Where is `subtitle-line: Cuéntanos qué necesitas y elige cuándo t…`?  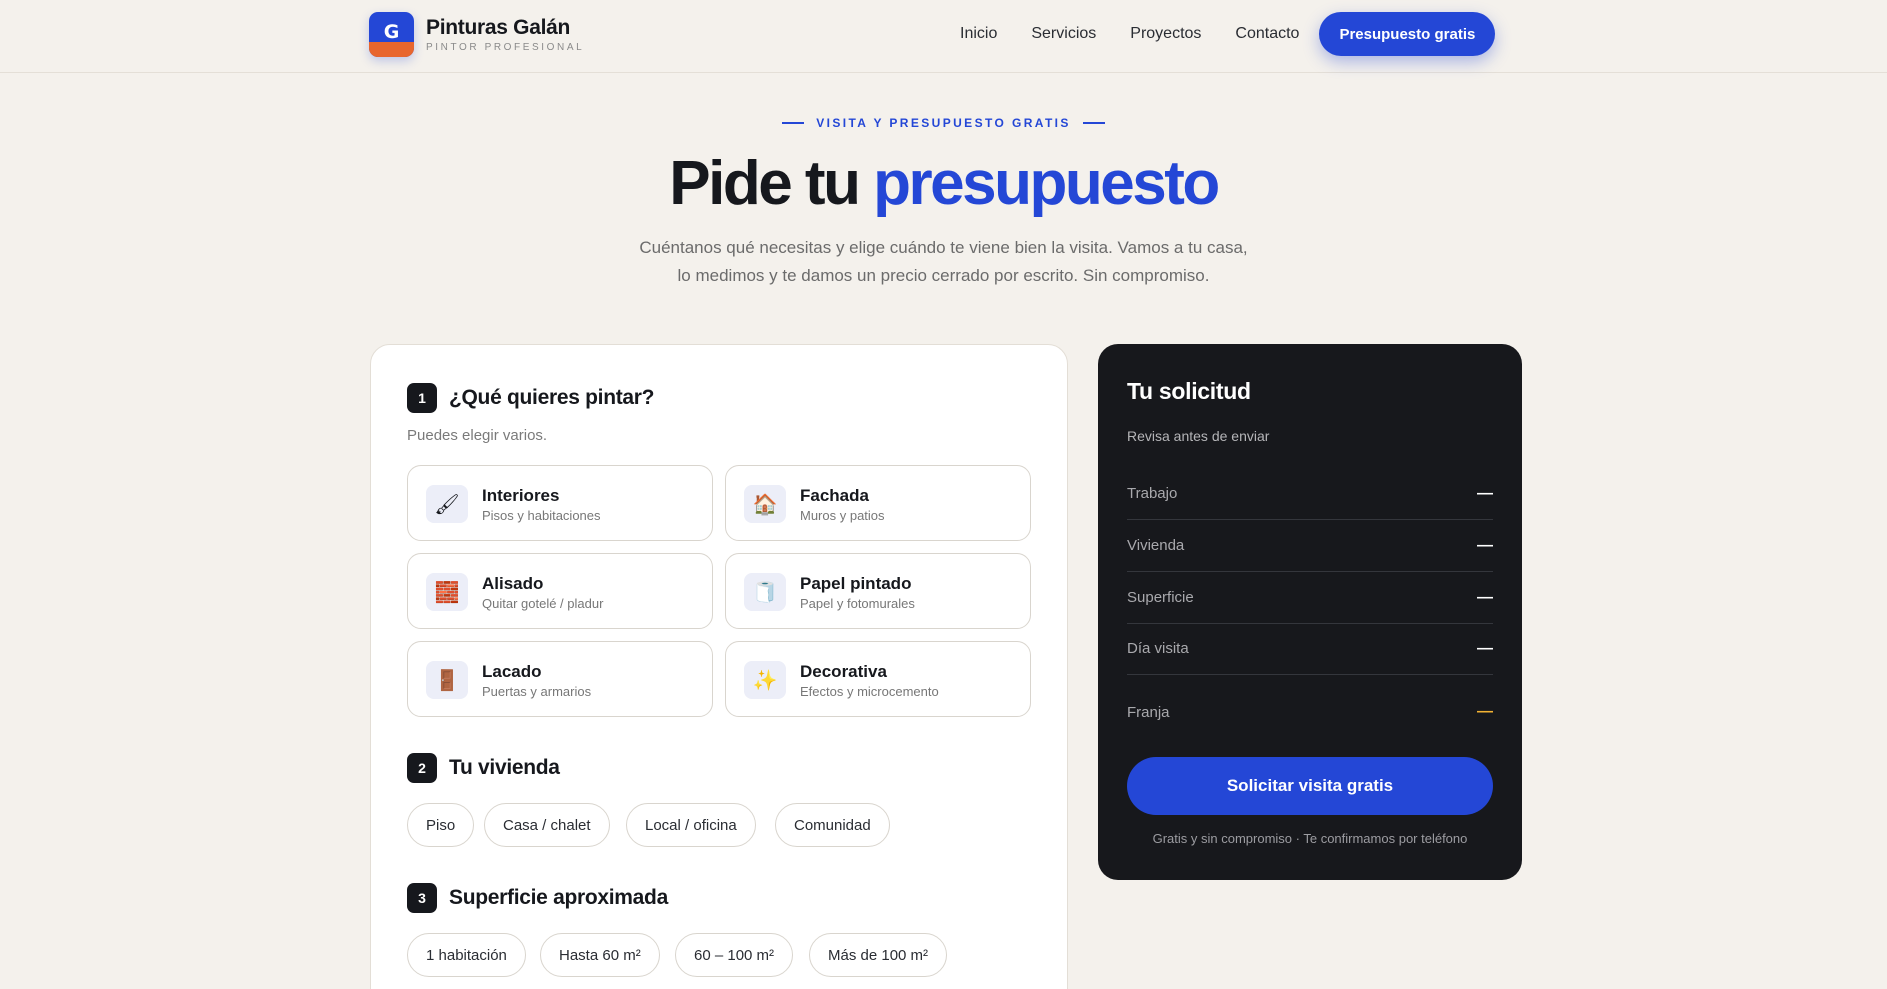 subtitle-line: Cuéntanos qué necesitas y elige cuándo t… is located at coordinates (943, 247).